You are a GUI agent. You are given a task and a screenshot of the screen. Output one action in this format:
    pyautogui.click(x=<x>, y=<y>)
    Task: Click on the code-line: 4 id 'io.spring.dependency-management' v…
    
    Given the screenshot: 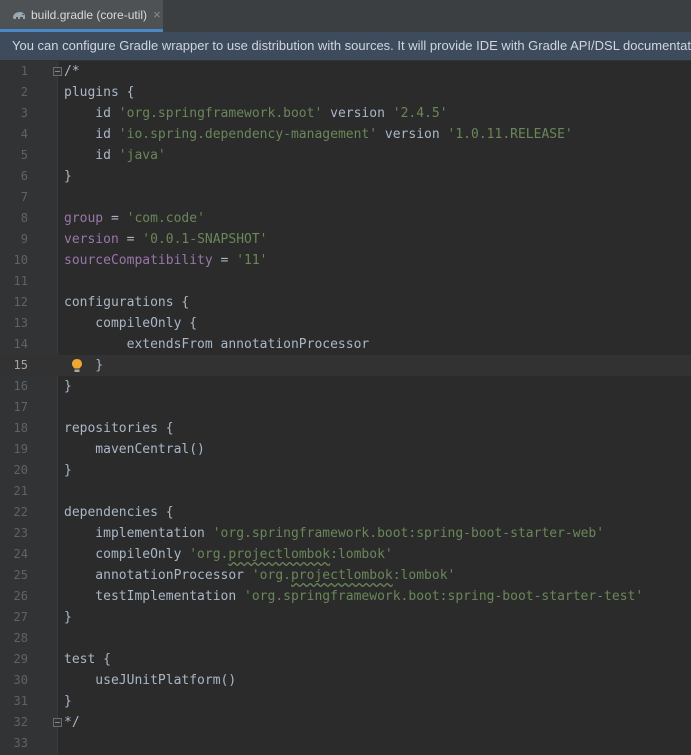 What is the action you would take?
    pyautogui.click(x=345, y=134)
    